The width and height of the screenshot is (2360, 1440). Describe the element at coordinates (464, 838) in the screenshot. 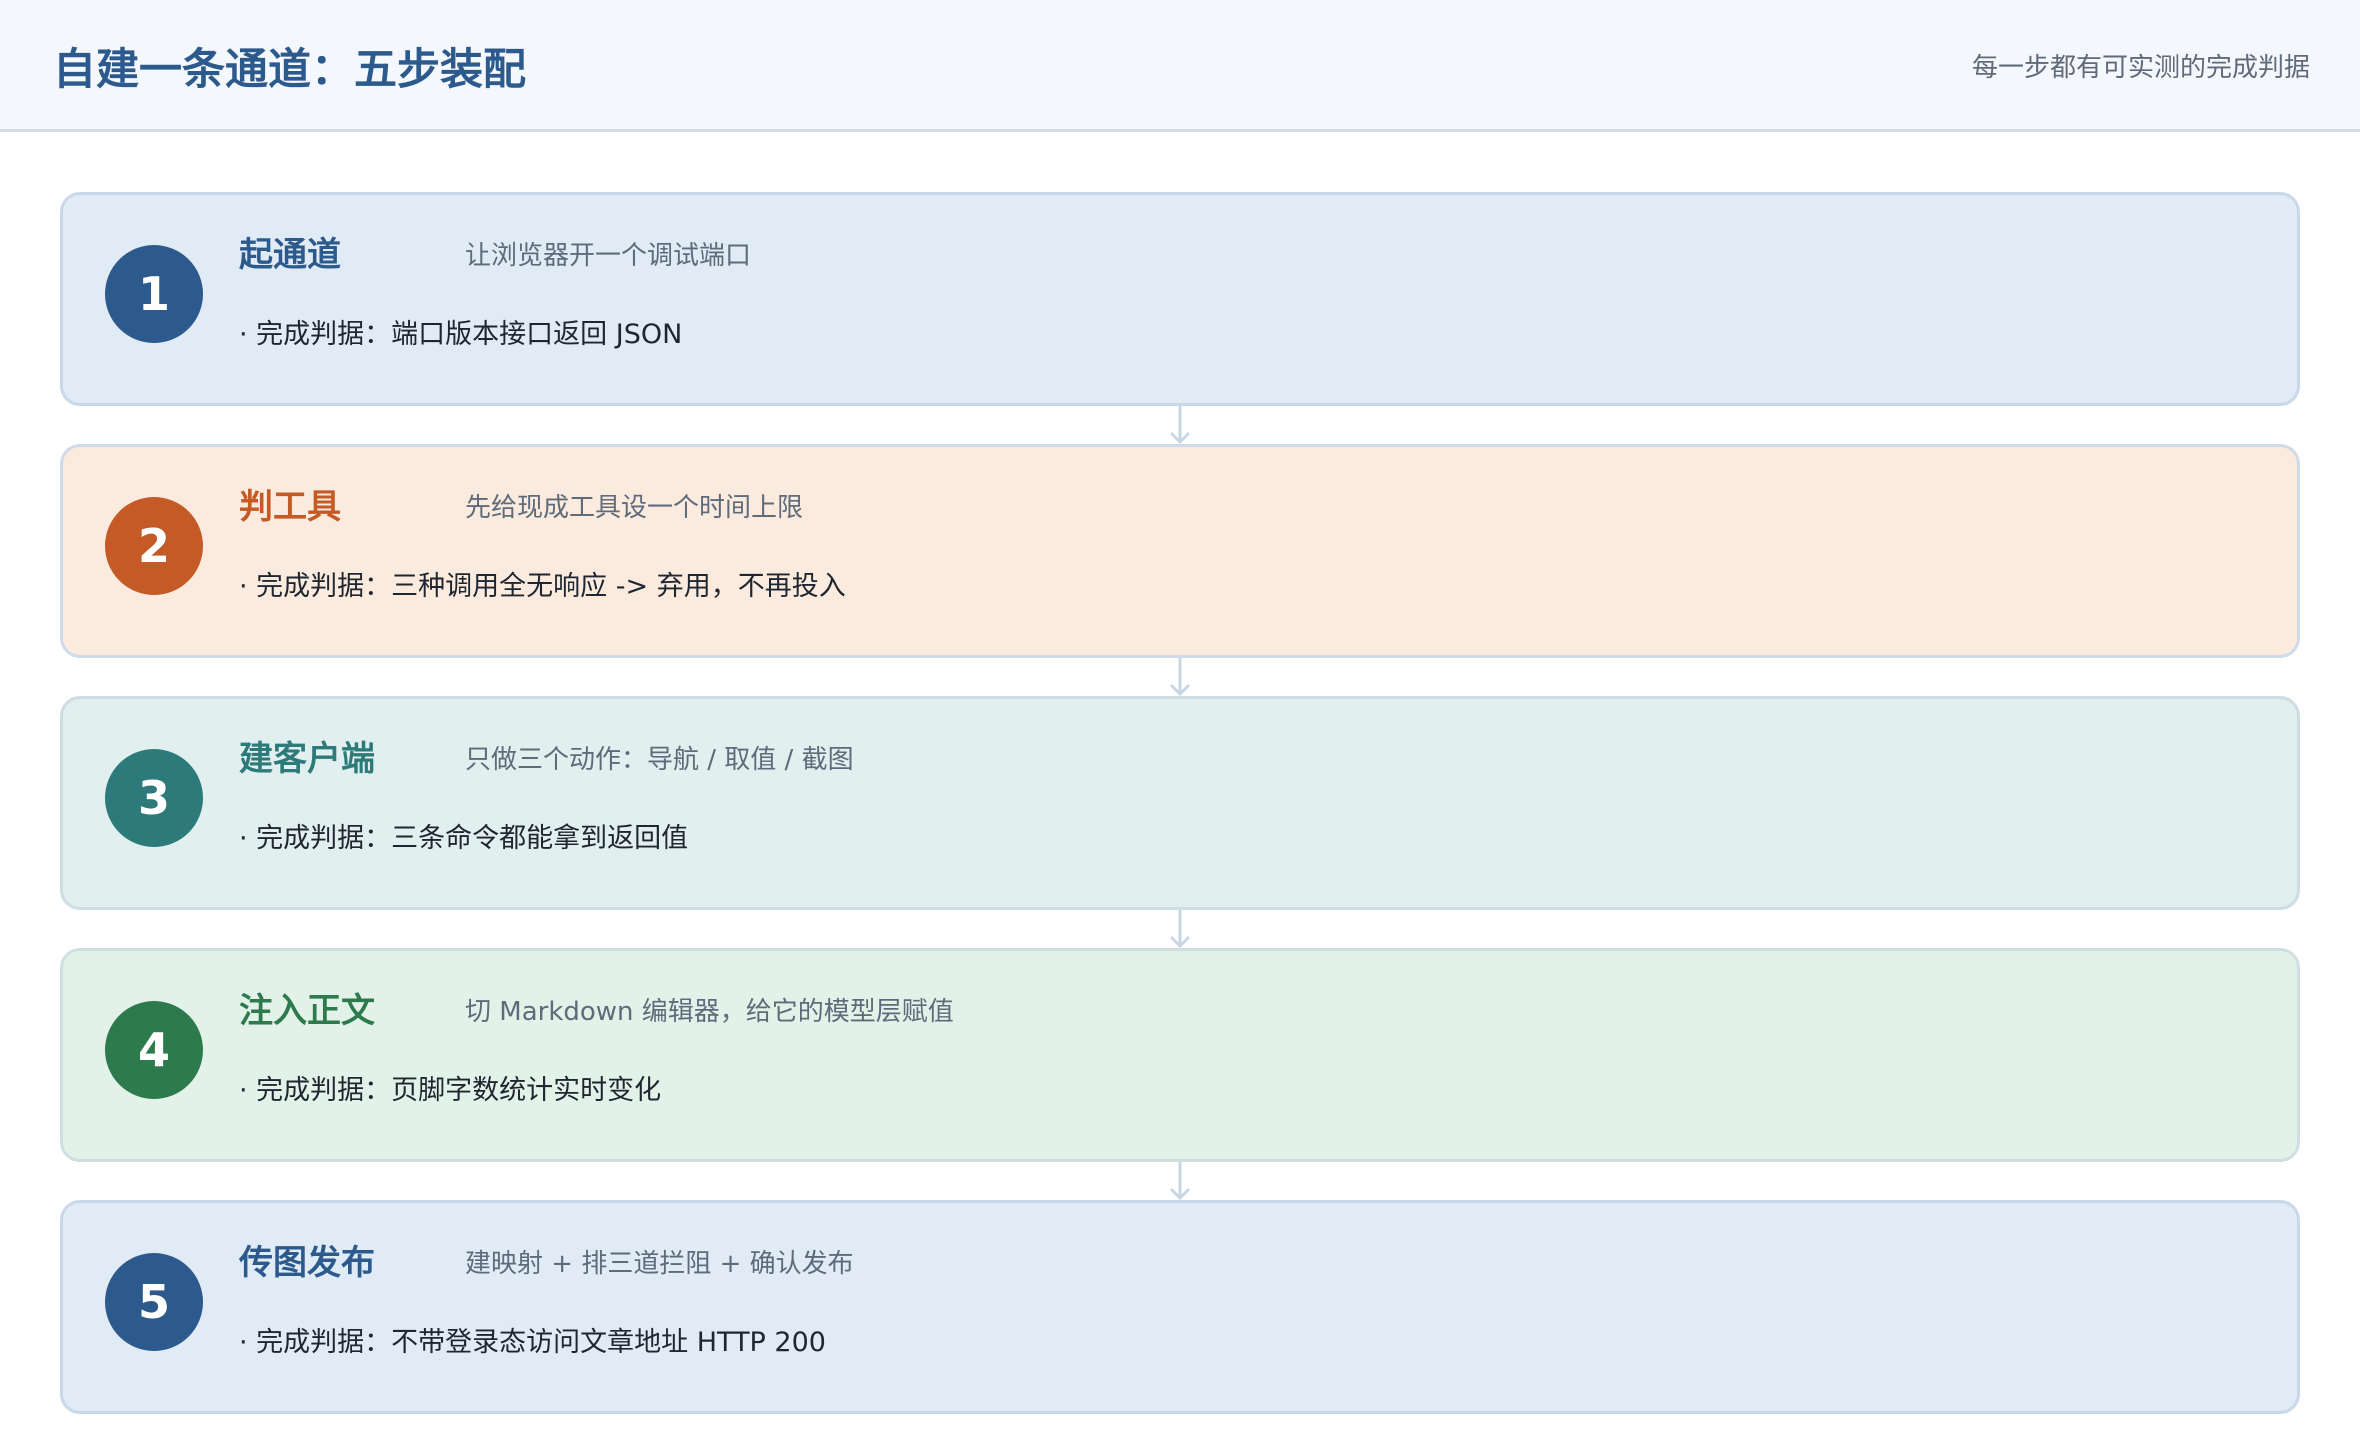

I see `step-criterion: · 完成判据：三条命令都能拿到返回值` at that location.